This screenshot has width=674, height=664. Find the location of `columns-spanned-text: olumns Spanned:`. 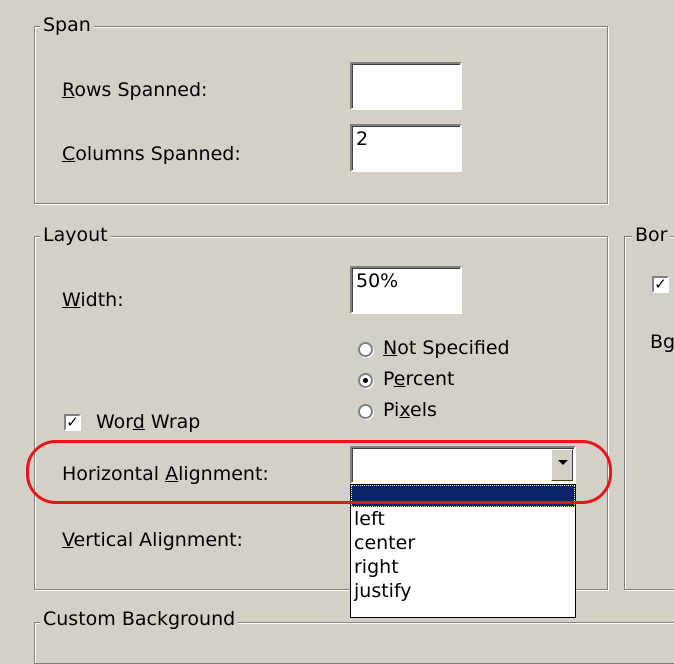

columns-spanned-text: olumns Spanned: is located at coordinates (158, 154).